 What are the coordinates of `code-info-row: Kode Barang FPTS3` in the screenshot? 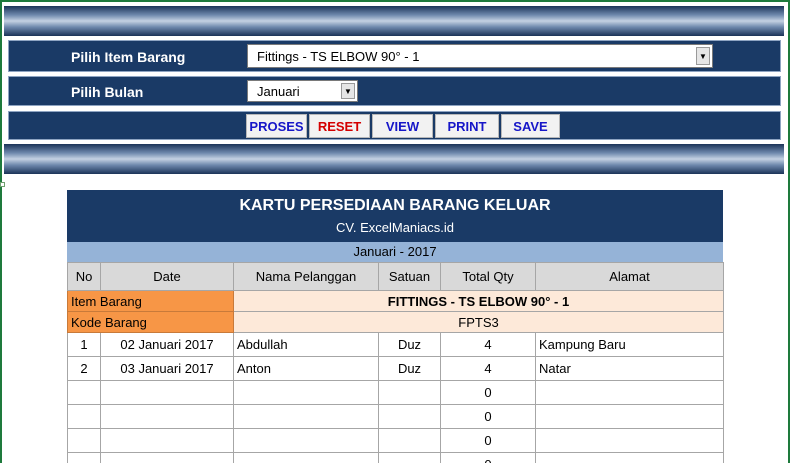 It's located at (395, 322).